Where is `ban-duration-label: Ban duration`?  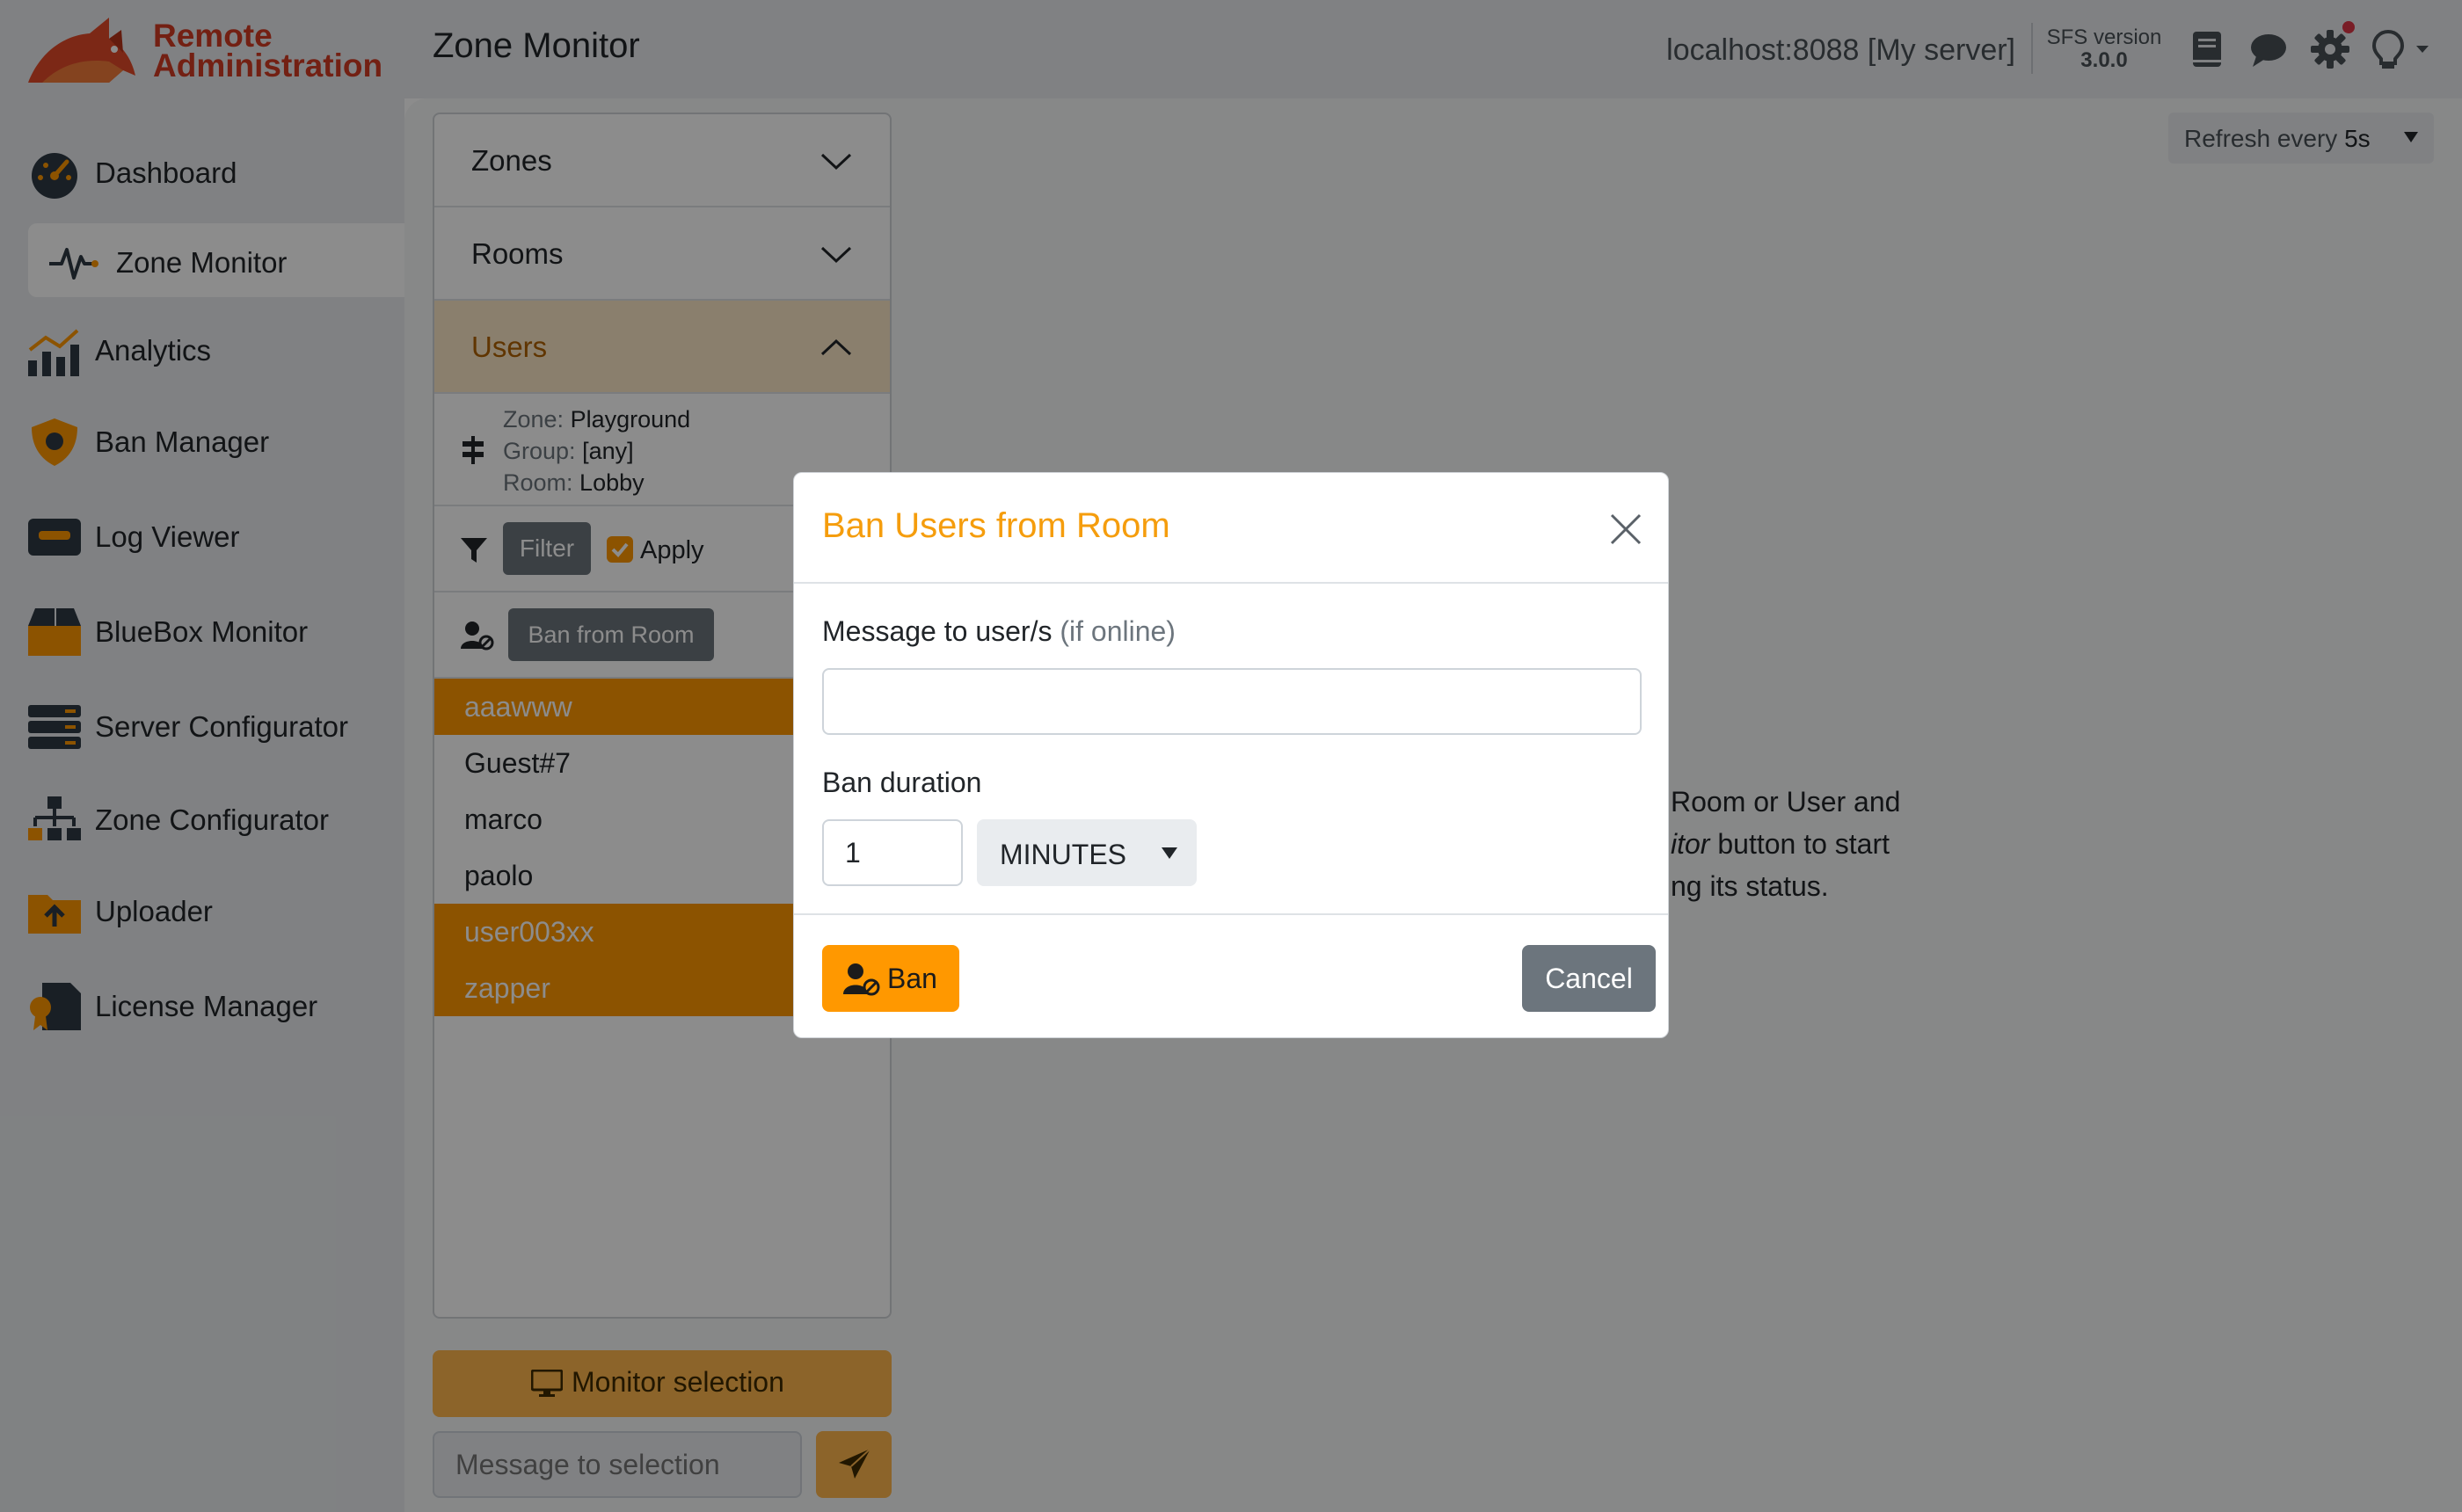 ban-duration-label: Ban duration is located at coordinates (902, 783).